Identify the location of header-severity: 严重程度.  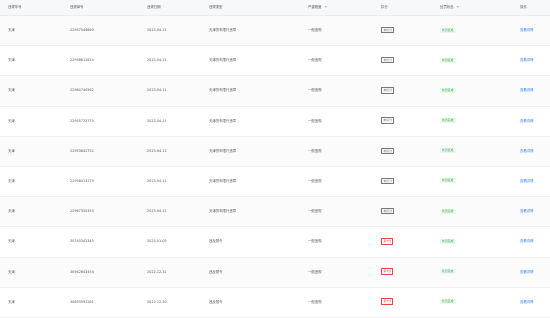
(317, 7).